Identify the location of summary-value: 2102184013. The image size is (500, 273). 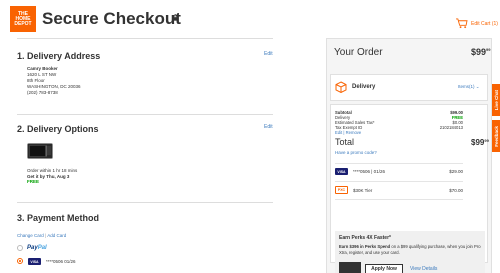
(451, 127).